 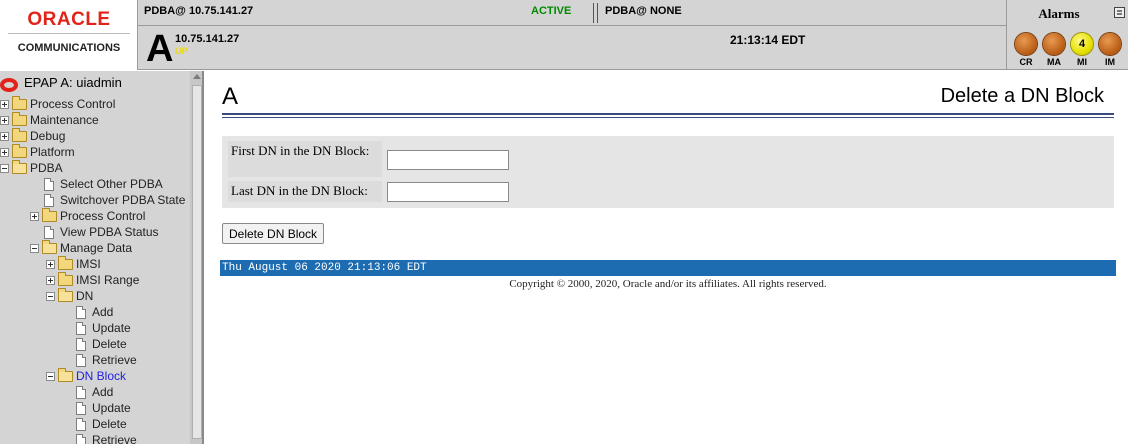 I want to click on first-dn-label: First DN in the DN Block:, so click(x=305, y=159).